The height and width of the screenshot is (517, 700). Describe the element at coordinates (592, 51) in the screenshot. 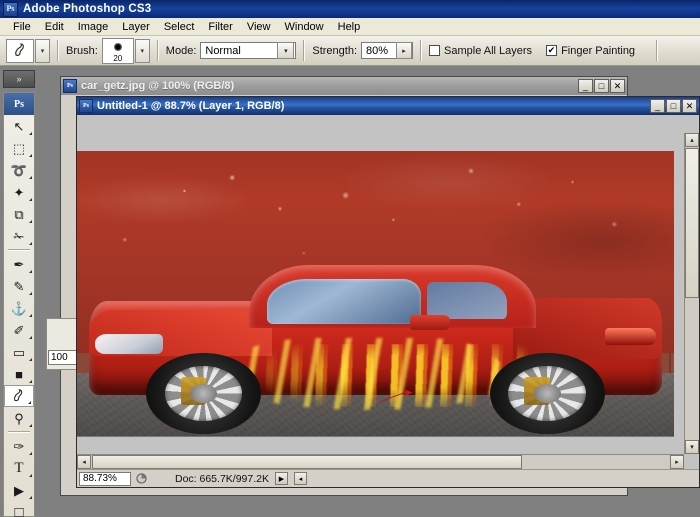

I see `finger-painting-checkbox: ✔ Finger Painting` at that location.